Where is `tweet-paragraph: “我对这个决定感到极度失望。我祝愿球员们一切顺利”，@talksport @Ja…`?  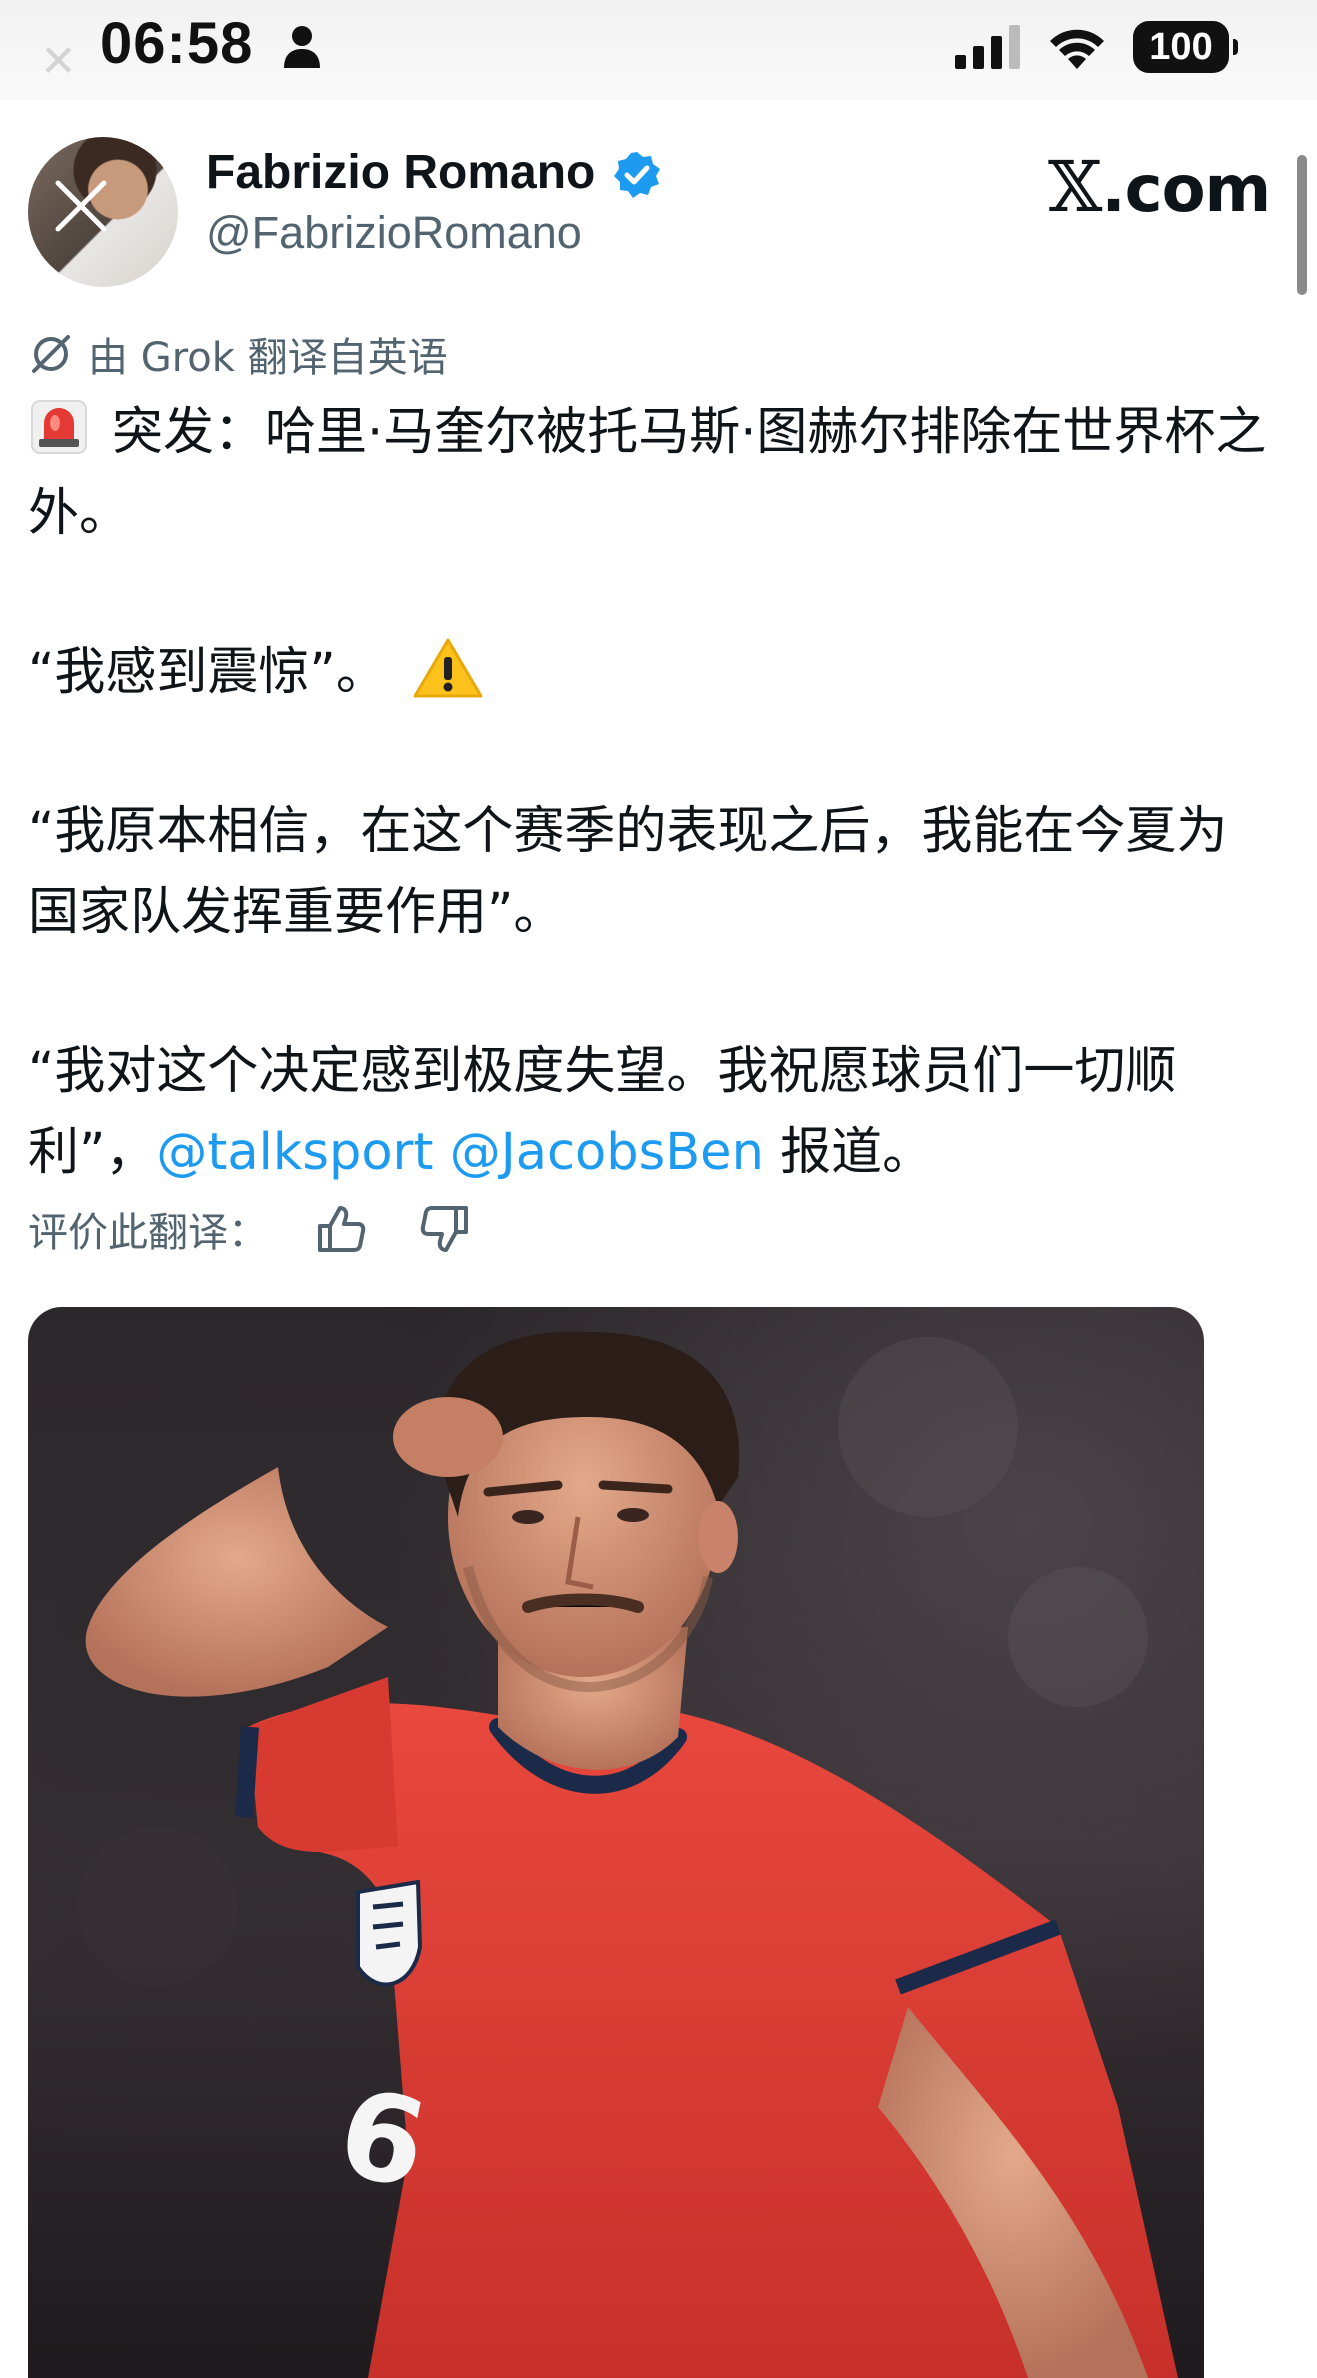 tweet-paragraph: “我对这个决定感到极度失望。我祝愿球员们一切顺利”，@talksport @Ja… is located at coordinates (650, 1112).